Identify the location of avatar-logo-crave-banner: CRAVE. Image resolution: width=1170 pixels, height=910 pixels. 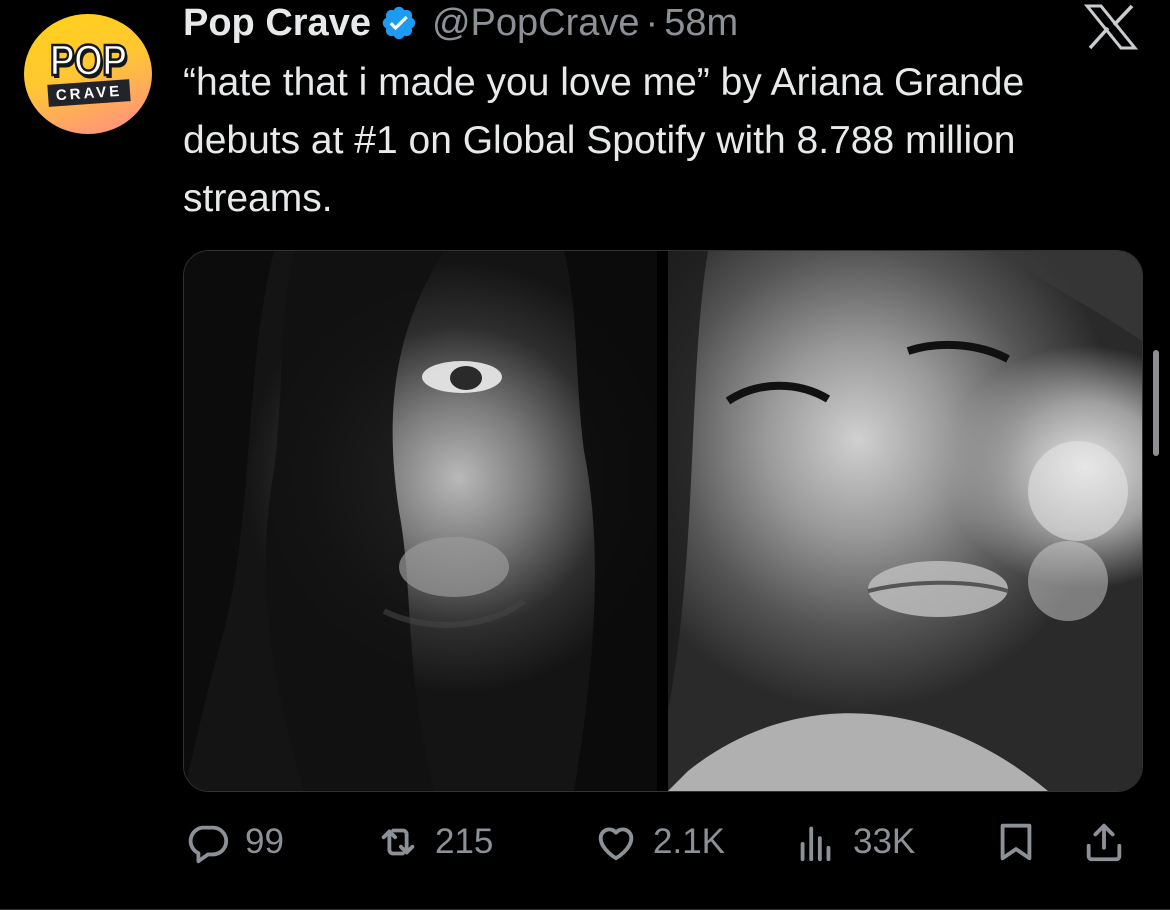
(89, 93).